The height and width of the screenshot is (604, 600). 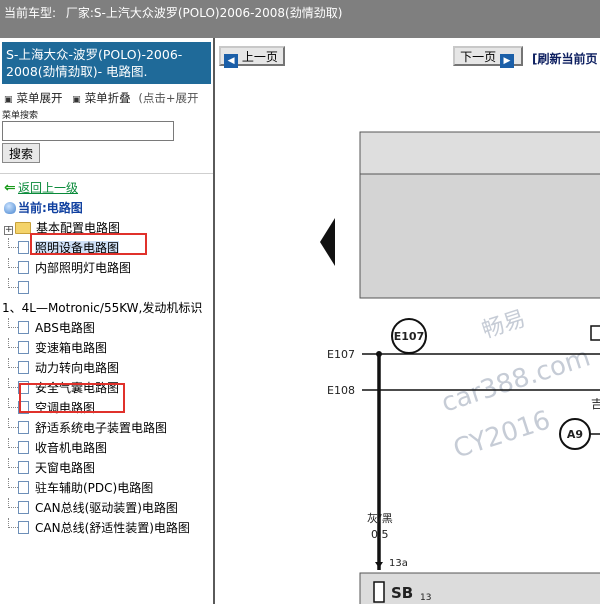 What do you see at coordinates (102, 308) in the screenshot?
I see `tree-item-label: 1、4L—Motronic/55KW,发动机标识` at bounding box center [102, 308].